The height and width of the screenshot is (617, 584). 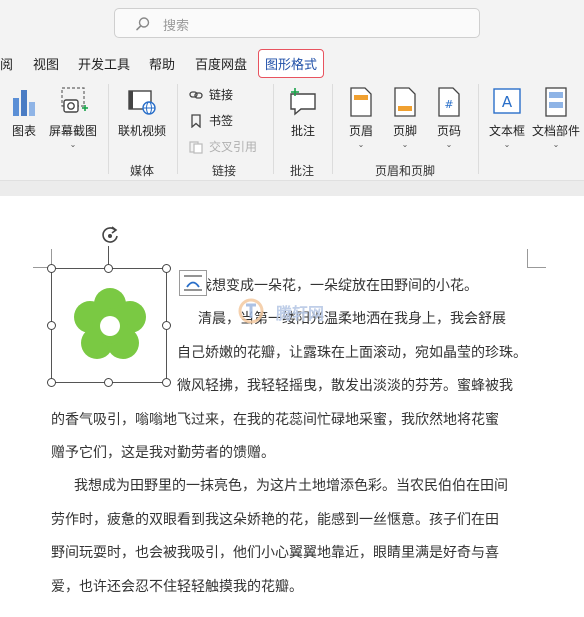 I want to click on search-icon, so click(x=143, y=24).